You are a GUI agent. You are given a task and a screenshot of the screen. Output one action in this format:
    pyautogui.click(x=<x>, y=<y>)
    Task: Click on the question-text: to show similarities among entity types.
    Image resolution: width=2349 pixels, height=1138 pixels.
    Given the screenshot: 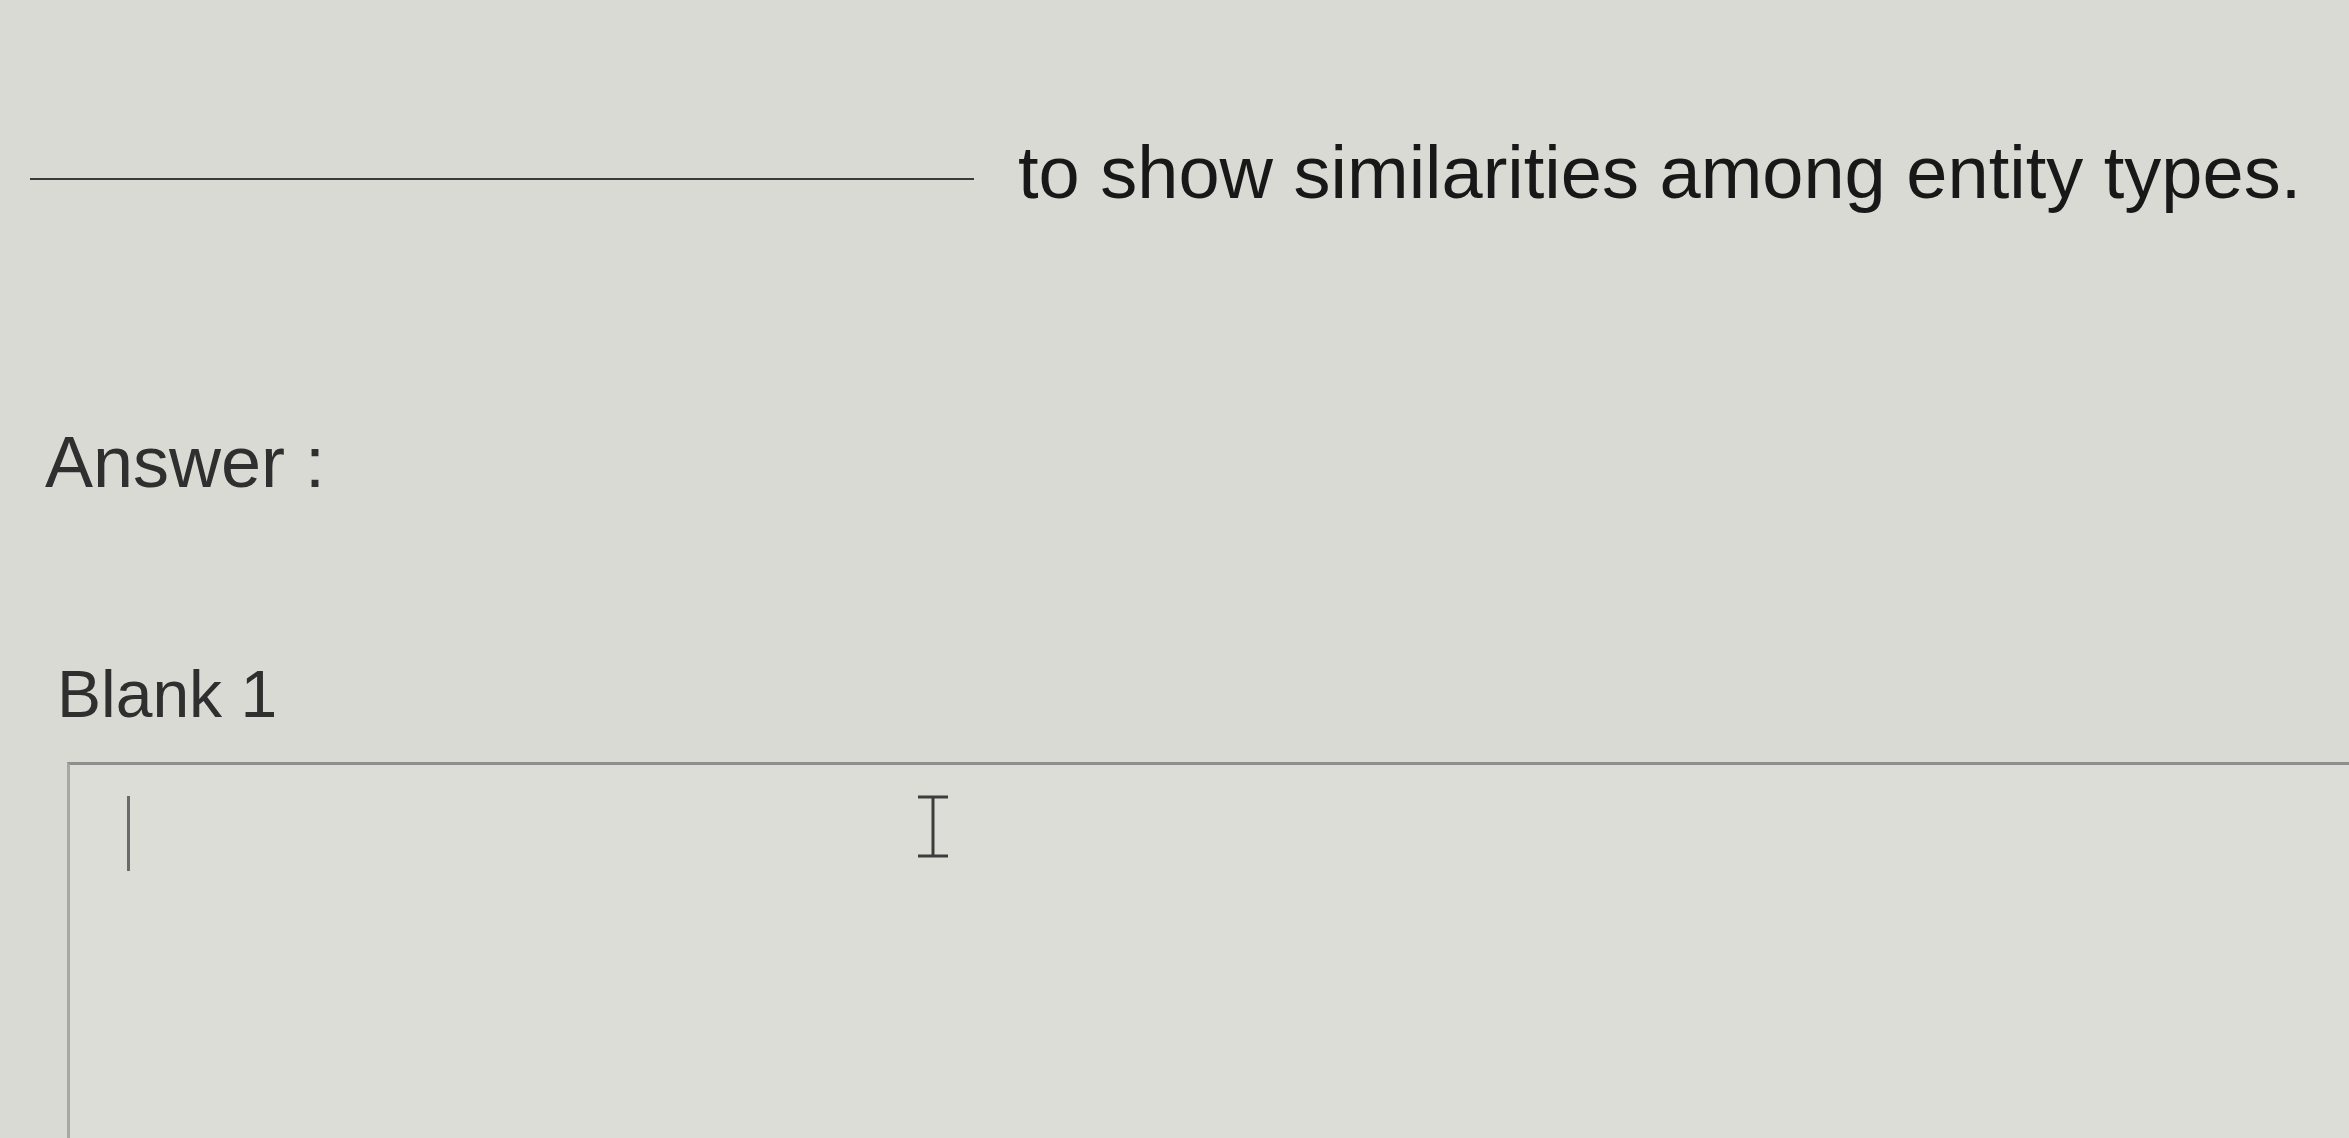 What is the action you would take?
    pyautogui.click(x=1660, y=173)
    